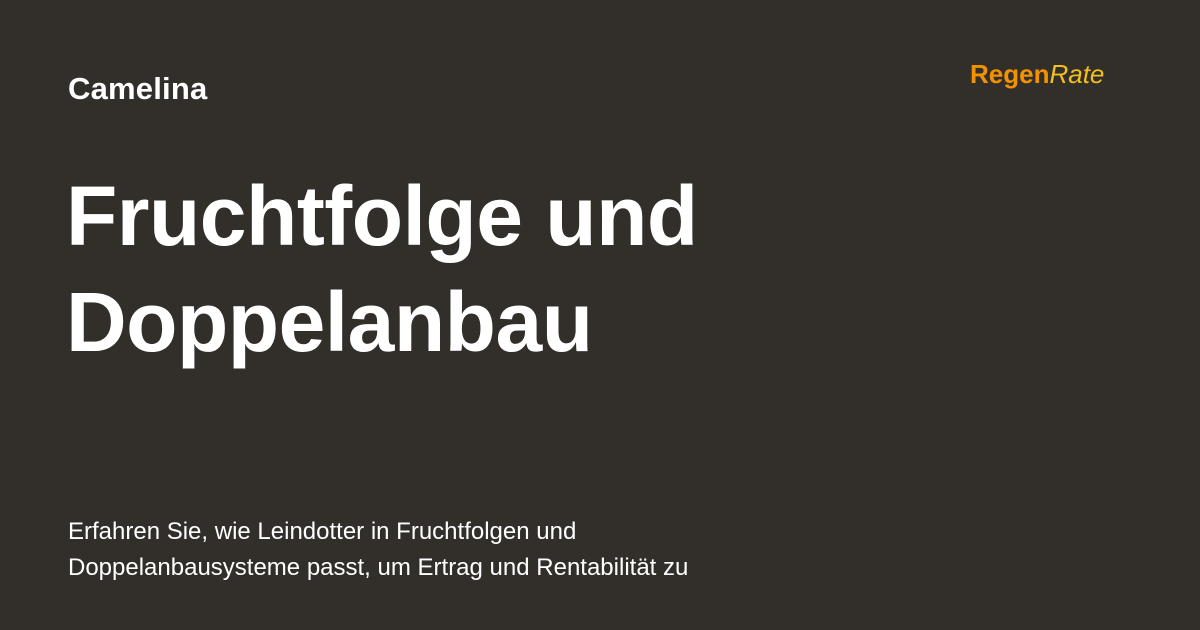  What do you see at coordinates (382, 216) in the screenshot?
I see `page-title-line-1: Fruchtfolge und` at bounding box center [382, 216].